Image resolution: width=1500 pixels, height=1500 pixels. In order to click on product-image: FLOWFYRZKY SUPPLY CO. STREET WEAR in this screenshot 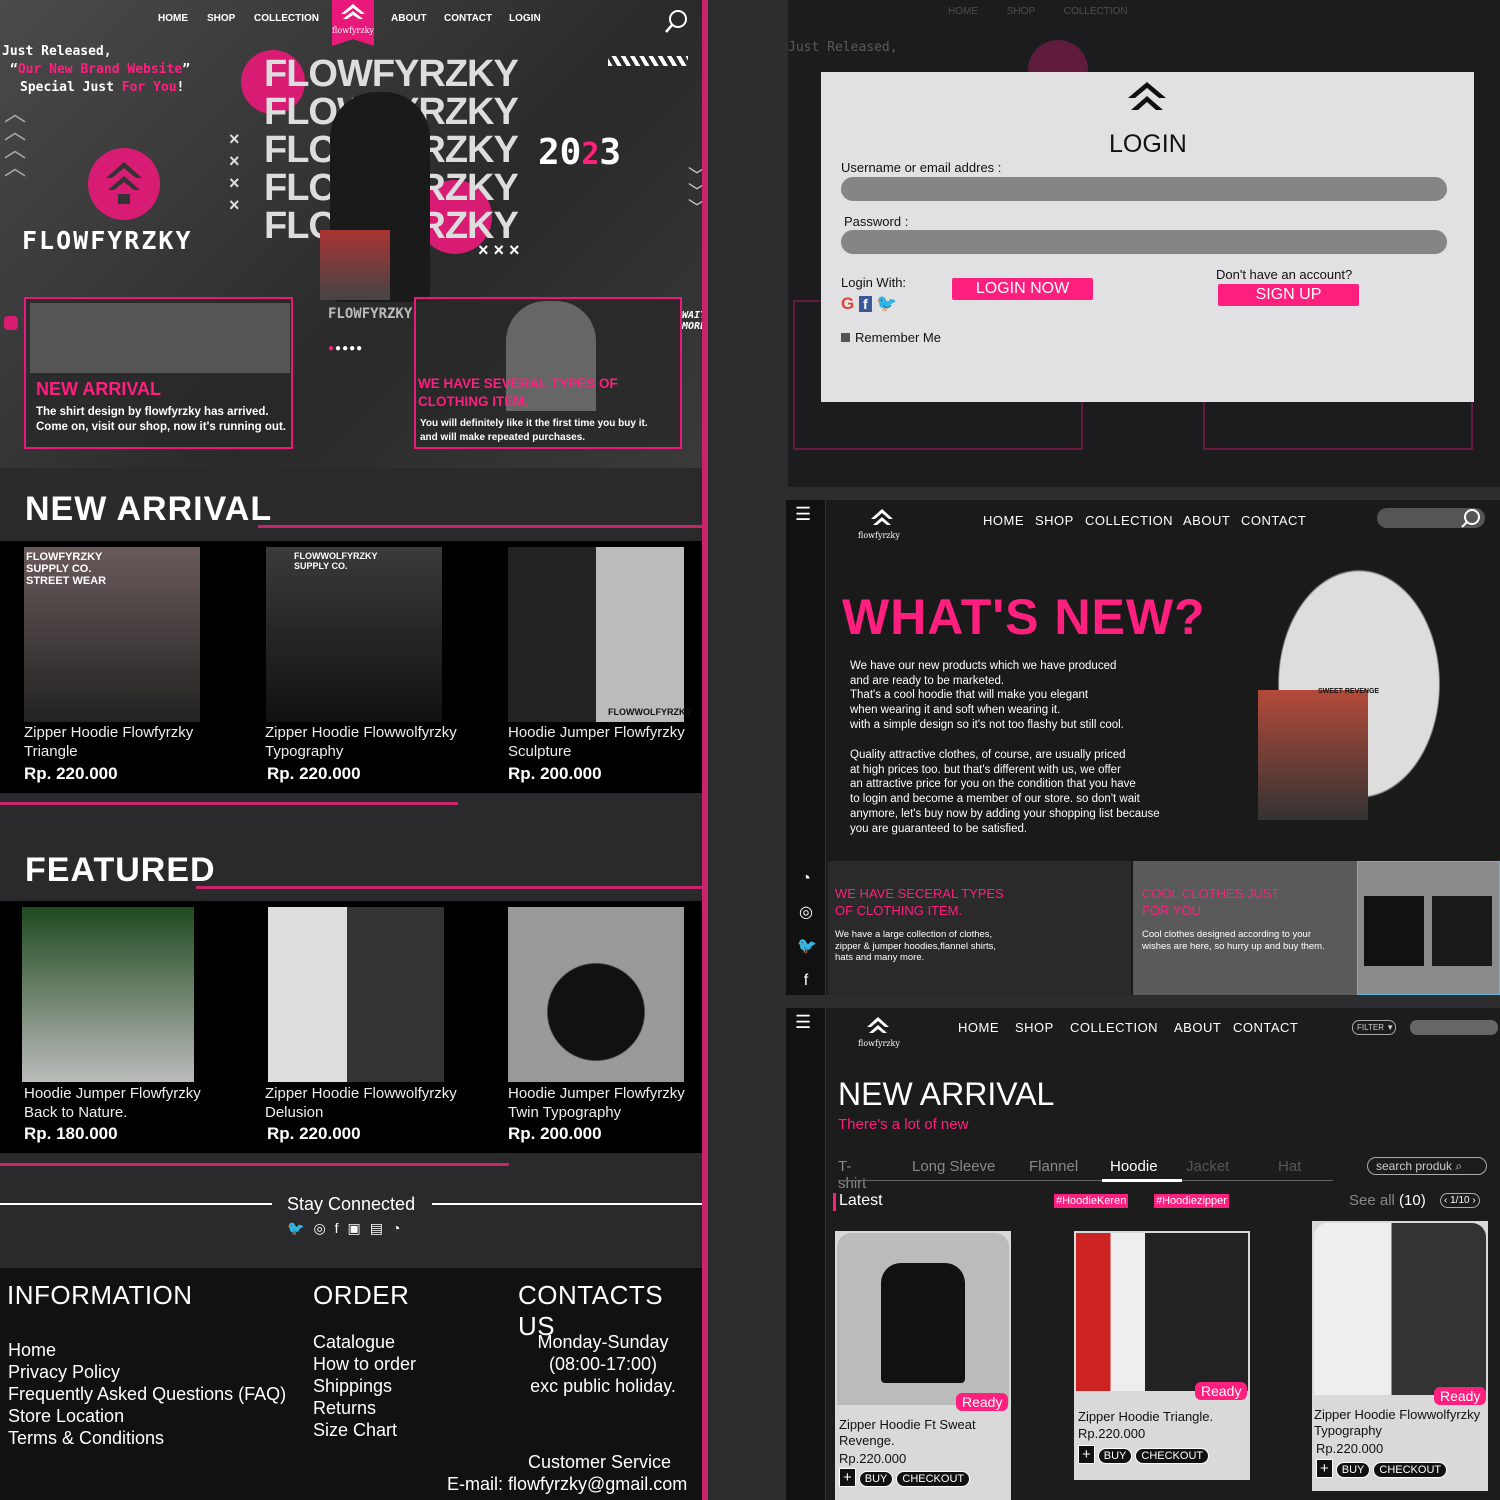, I will do `click(112, 634)`.